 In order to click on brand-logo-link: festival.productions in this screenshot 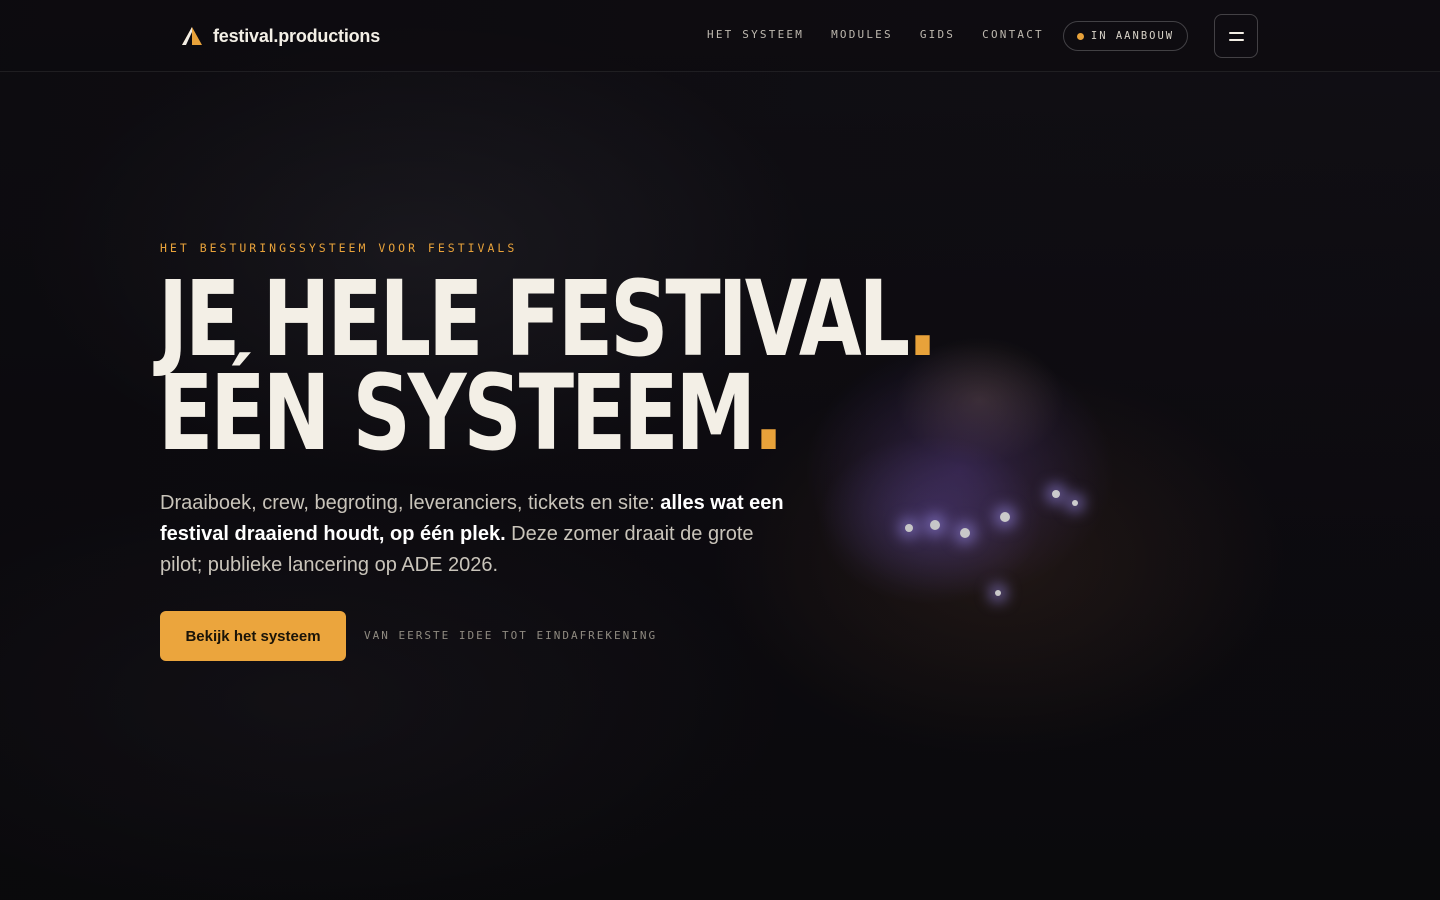, I will do `click(280, 36)`.